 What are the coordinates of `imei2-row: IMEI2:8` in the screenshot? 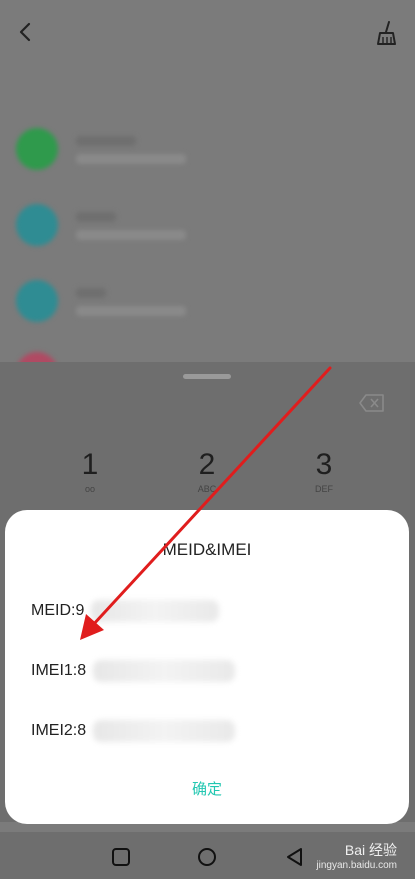 It's located at (59, 730).